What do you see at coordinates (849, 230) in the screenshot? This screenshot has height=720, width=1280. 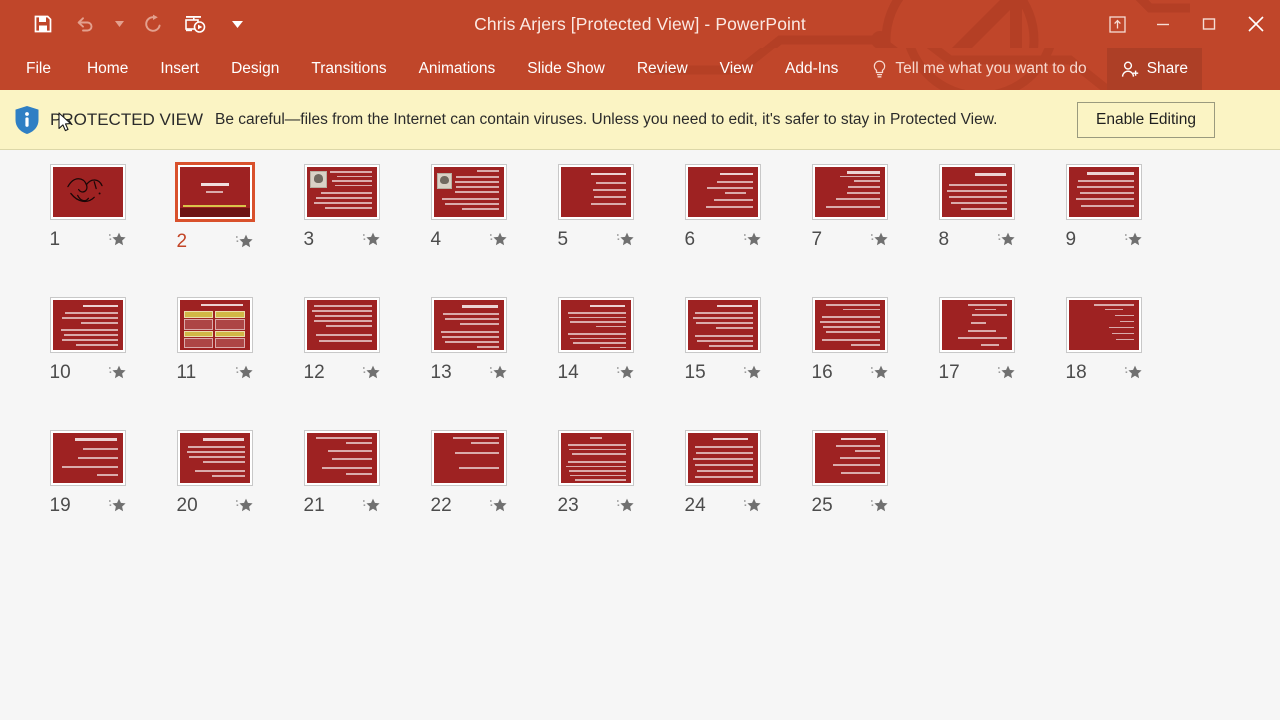 I see `slide-thumbnail-7: 7` at bounding box center [849, 230].